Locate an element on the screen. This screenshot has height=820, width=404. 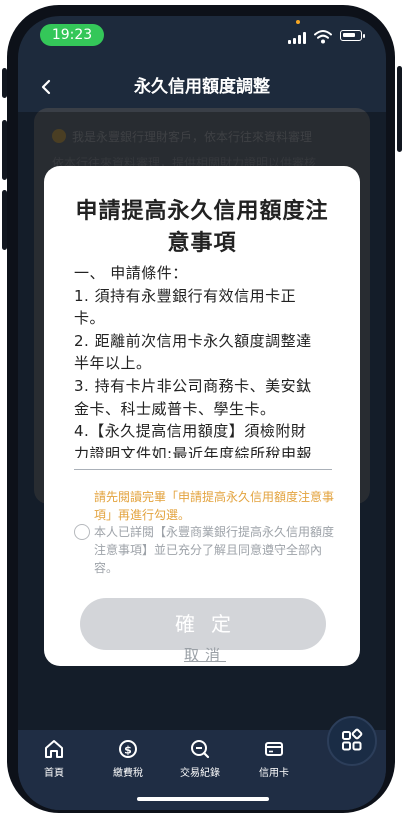
grid-menu-icon is located at coordinates (352, 739).